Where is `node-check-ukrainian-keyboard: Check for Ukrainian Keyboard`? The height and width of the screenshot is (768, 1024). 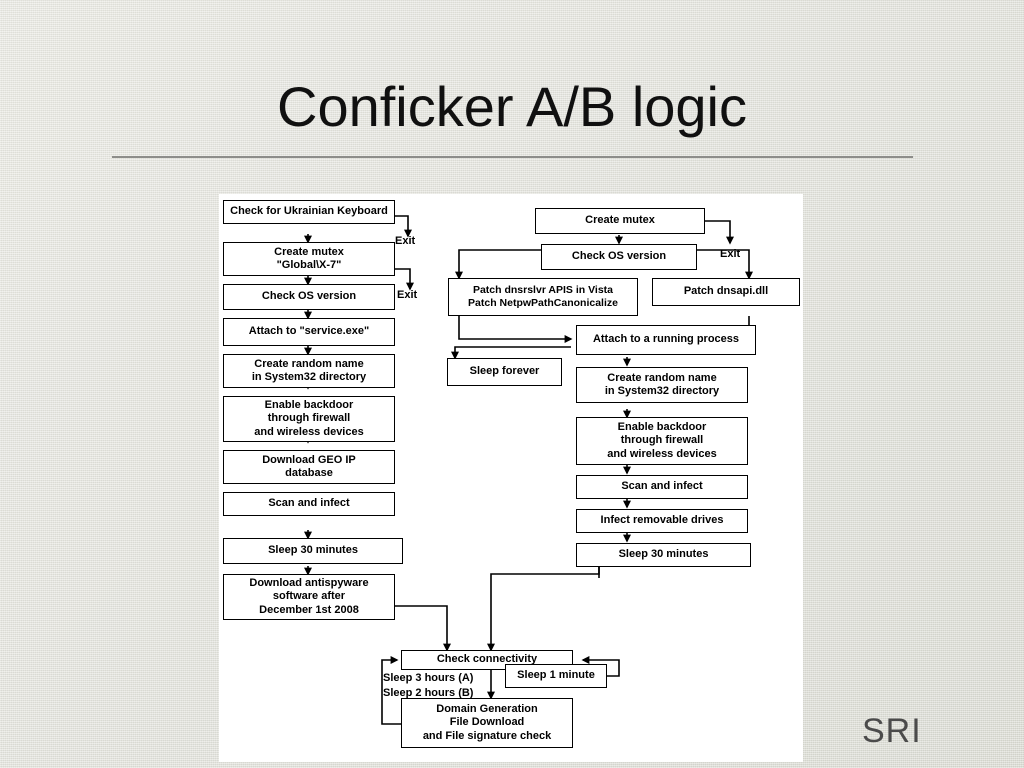
node-check-ukrainian-keyboard: Check for Ukrainian Keyboard is located at coordinates (309, 212).